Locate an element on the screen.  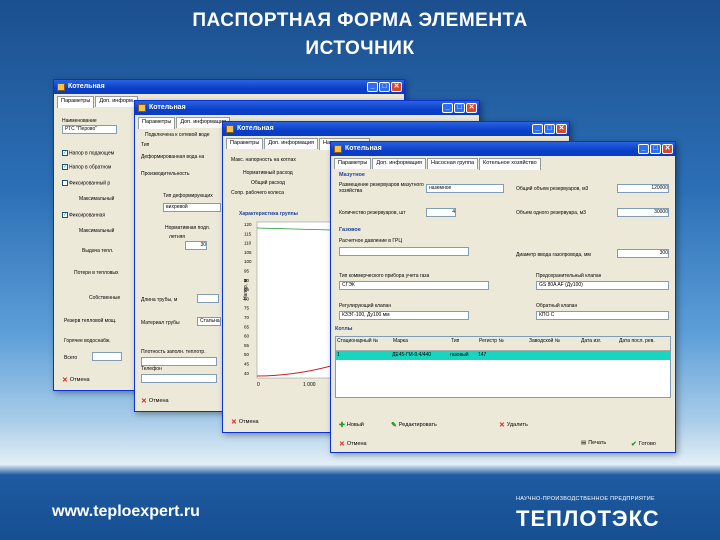
tab-boiler: Котельное хозяйство is located at coordinates (510, 164).